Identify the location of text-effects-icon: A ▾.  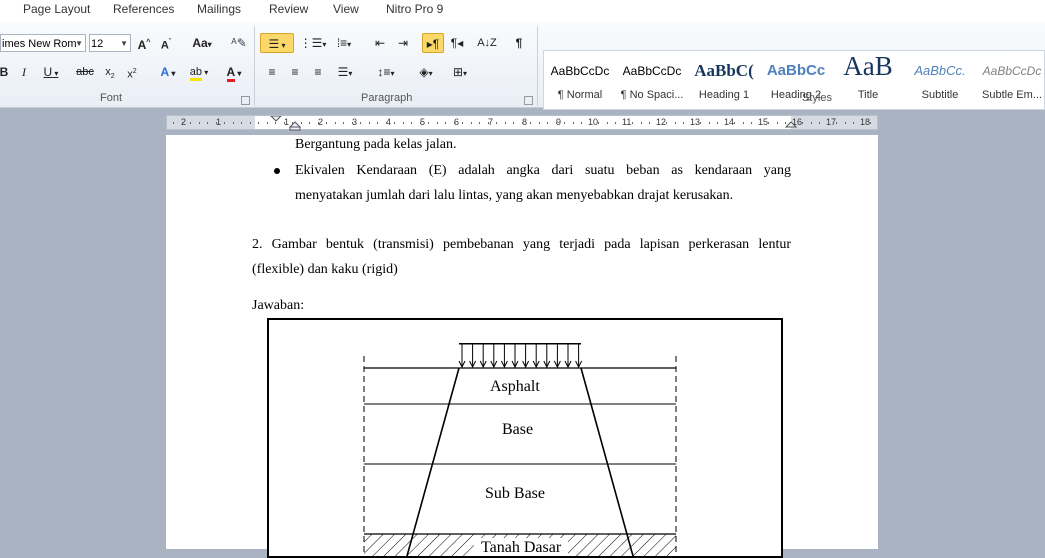
(168, 72).